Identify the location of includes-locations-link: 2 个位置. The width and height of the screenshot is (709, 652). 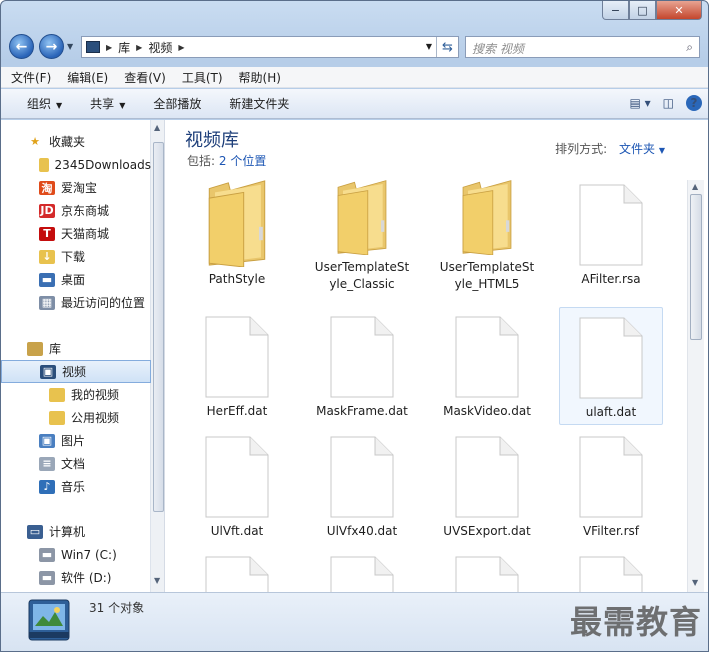
(242, 161).